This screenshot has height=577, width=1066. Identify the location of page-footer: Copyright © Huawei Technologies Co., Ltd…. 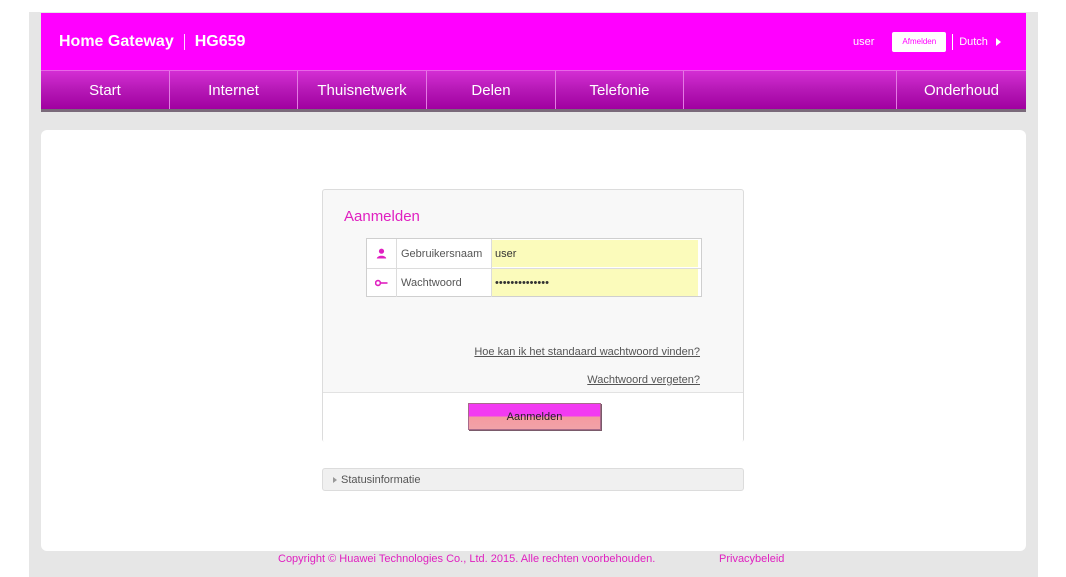
(533, 560).